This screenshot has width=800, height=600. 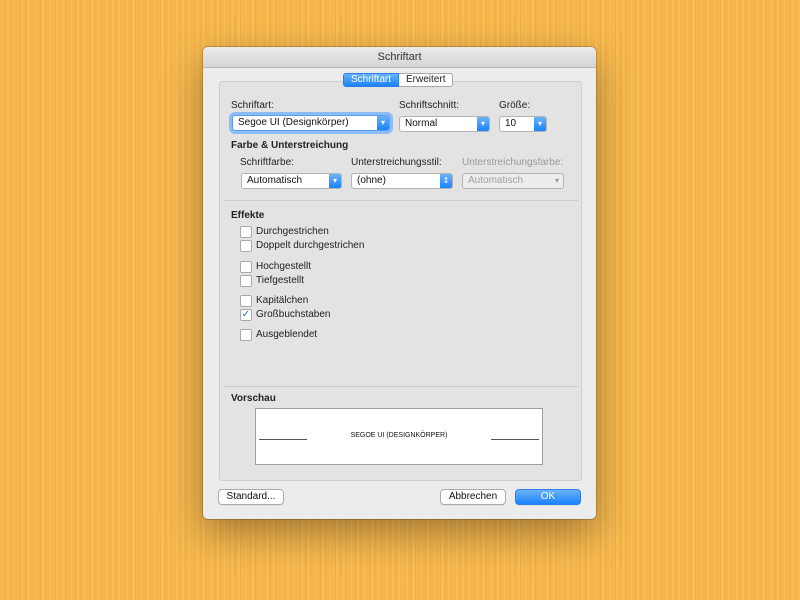 I want to click on checkbox-kapitaelchen, so click(x=246, y=301).